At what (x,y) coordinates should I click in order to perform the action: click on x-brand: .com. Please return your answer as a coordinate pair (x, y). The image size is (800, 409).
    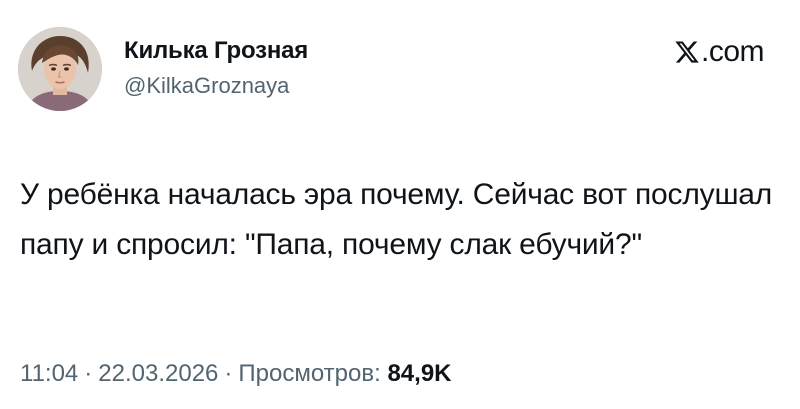
    Looking at the image, I should click on (719, 51).